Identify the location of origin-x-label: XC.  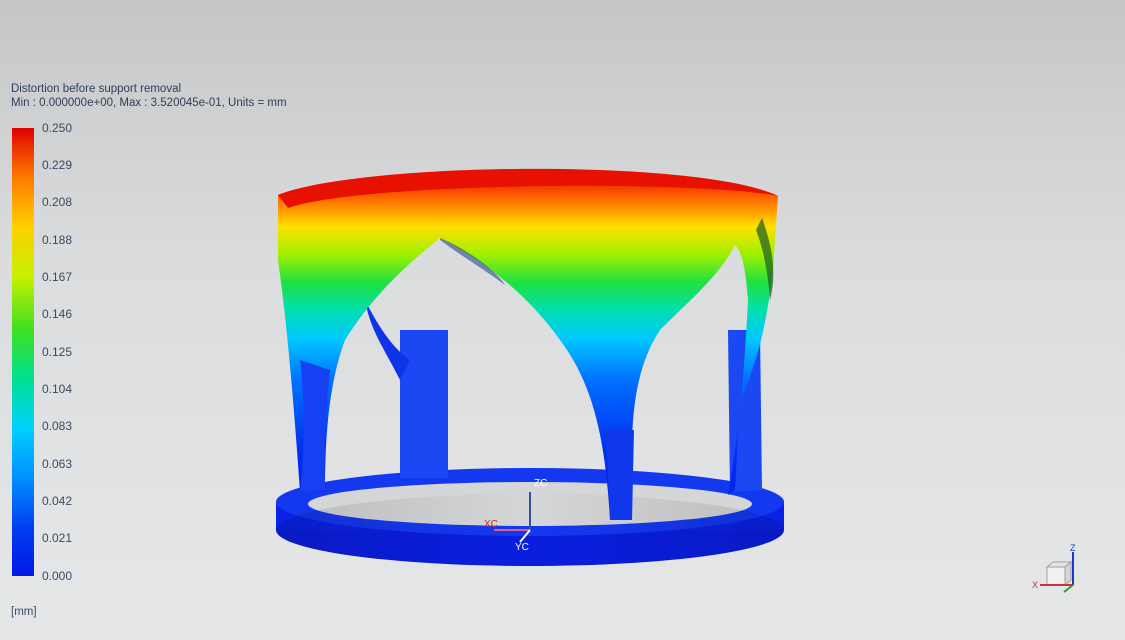
(491, 524).